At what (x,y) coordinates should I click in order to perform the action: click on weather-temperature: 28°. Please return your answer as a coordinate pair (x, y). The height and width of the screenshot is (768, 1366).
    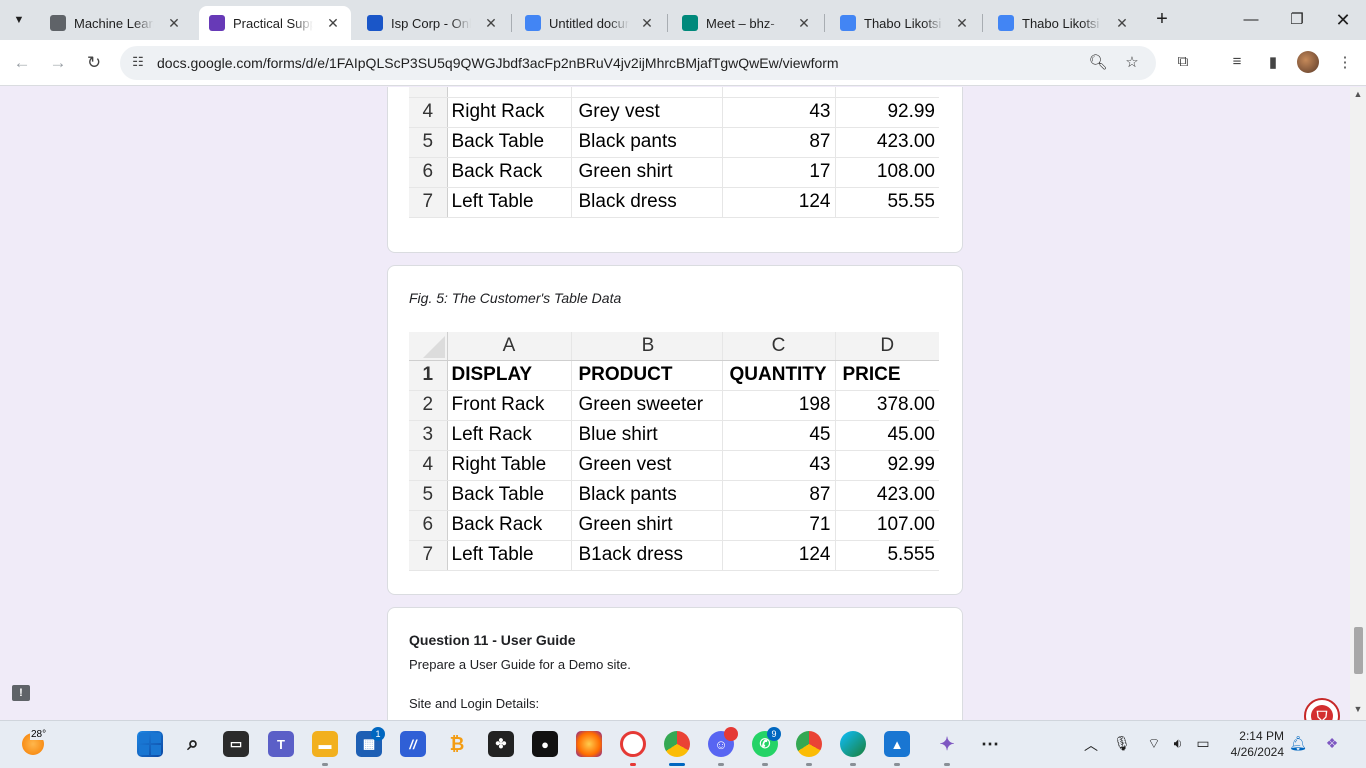
    Looking at the image, I should click on (39, 734).